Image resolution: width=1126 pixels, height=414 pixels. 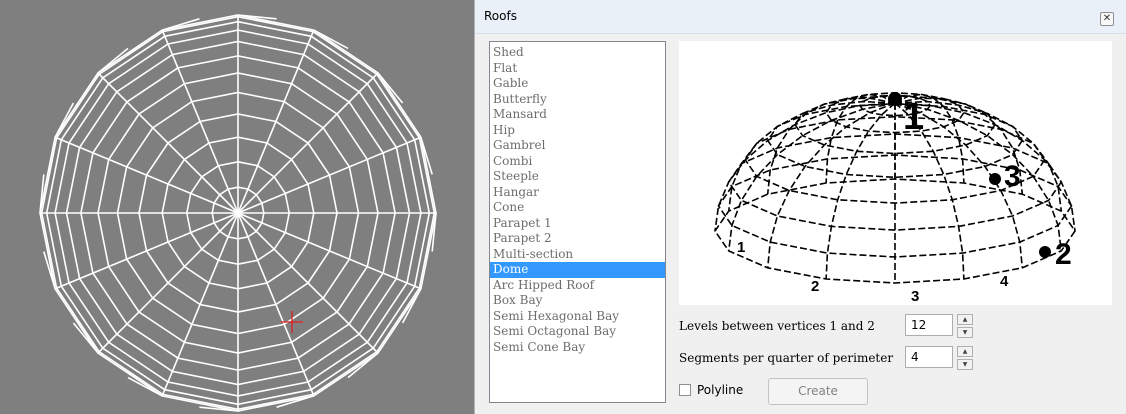 I want to click on roof-list-item: Shed, so click(x=577, y=53).